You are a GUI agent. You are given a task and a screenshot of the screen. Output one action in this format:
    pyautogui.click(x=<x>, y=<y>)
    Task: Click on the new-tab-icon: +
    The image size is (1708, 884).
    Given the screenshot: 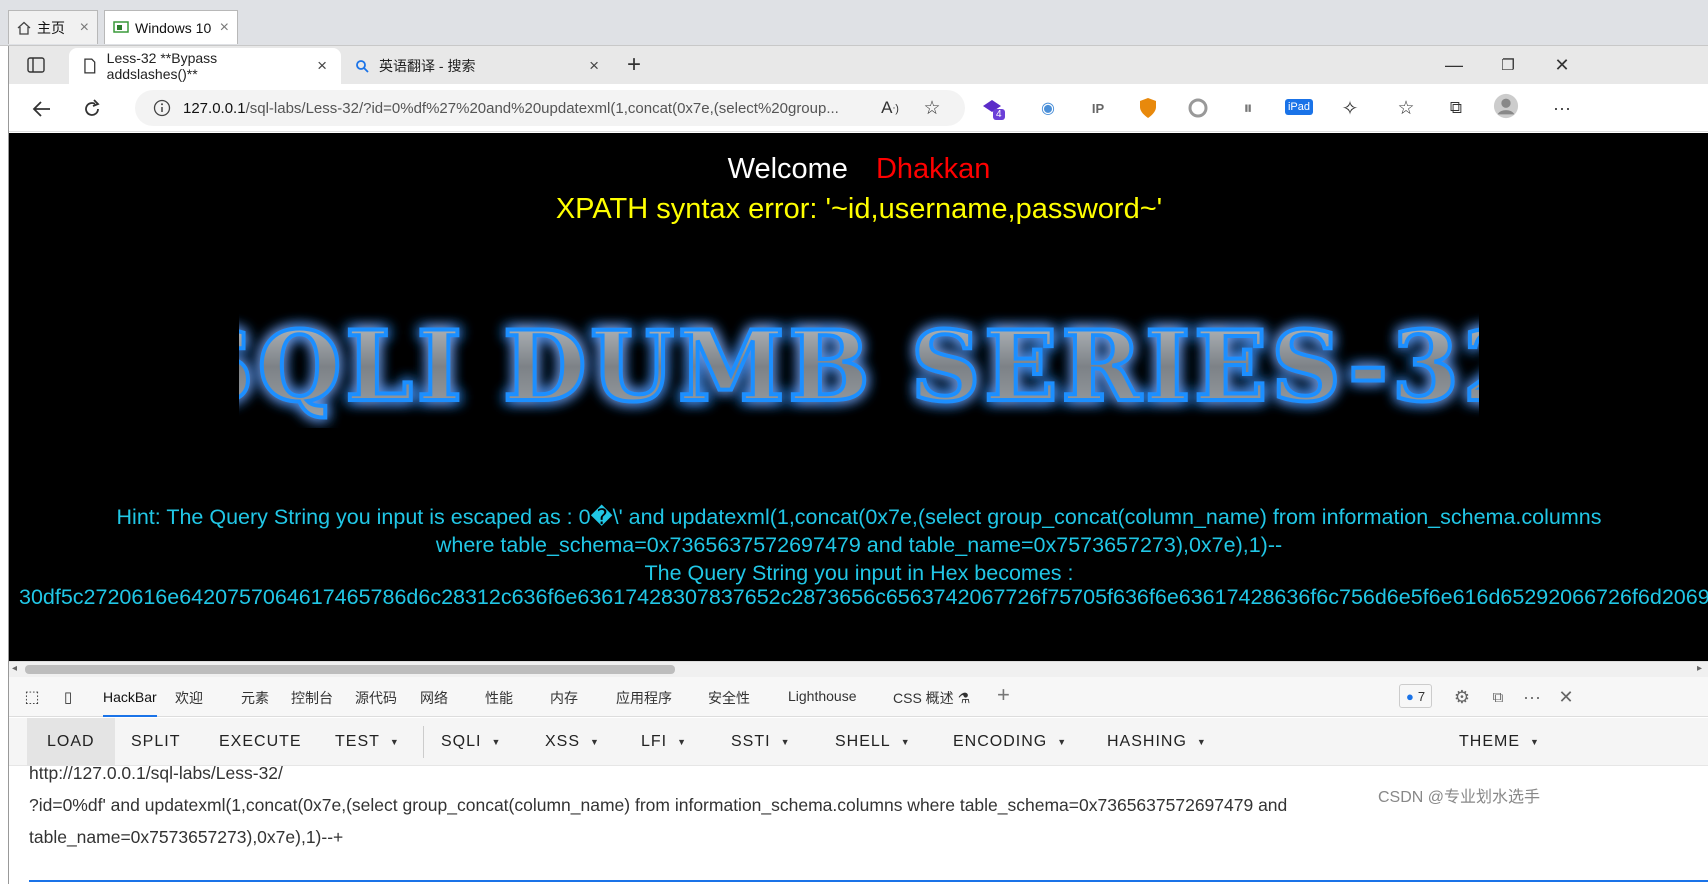 What is the action you would take?
    pyautogui.click(x=634, y=64)
    